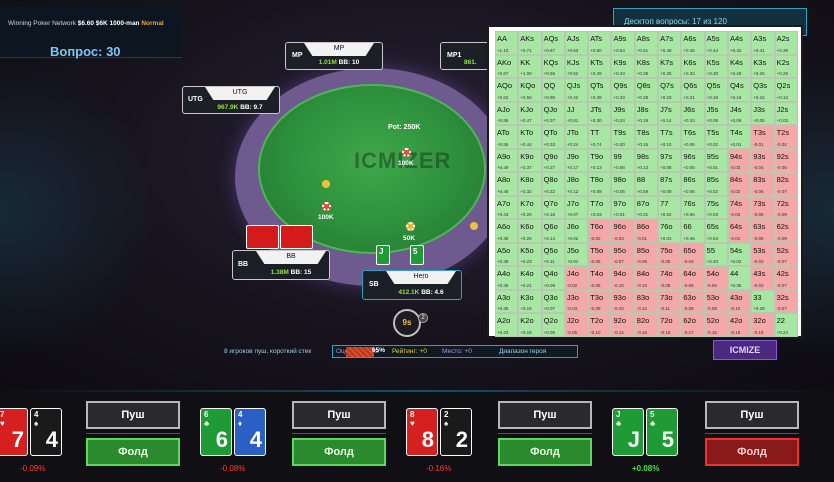 The image size is (834, 482). I want to click on range-cell: T8s +0.15, so click(646, 137).